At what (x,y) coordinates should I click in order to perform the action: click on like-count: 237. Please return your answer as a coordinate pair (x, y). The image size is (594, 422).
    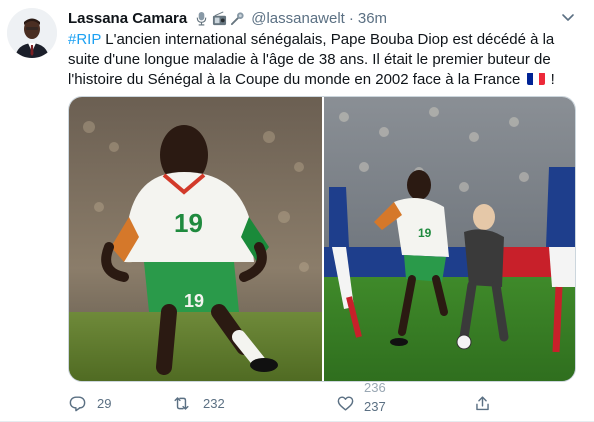
    Looking at the image, I should click on (375, 406).